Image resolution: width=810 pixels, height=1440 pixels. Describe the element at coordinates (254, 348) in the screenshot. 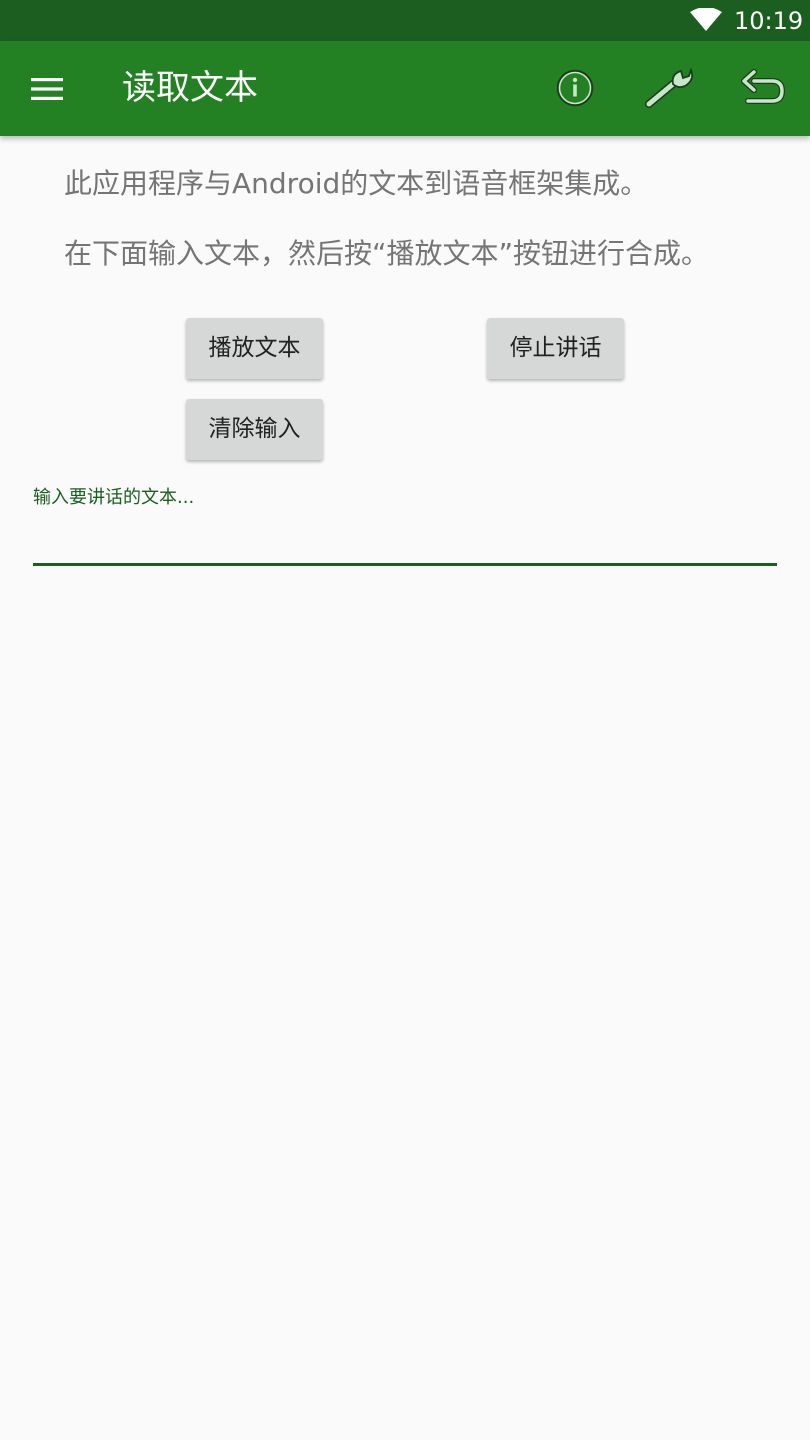

I see `play-text-button: 播放文本` at that location.